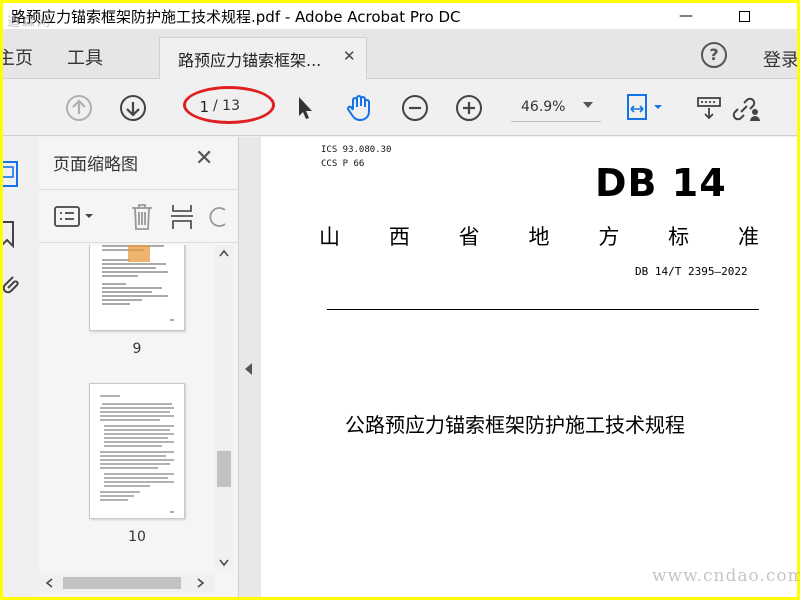 This screenshot has width=800, height=600. What do you see at coordinates (714, 55) in the screenshot?
I see `help-icon: ?` at bounding box center [714, 55].